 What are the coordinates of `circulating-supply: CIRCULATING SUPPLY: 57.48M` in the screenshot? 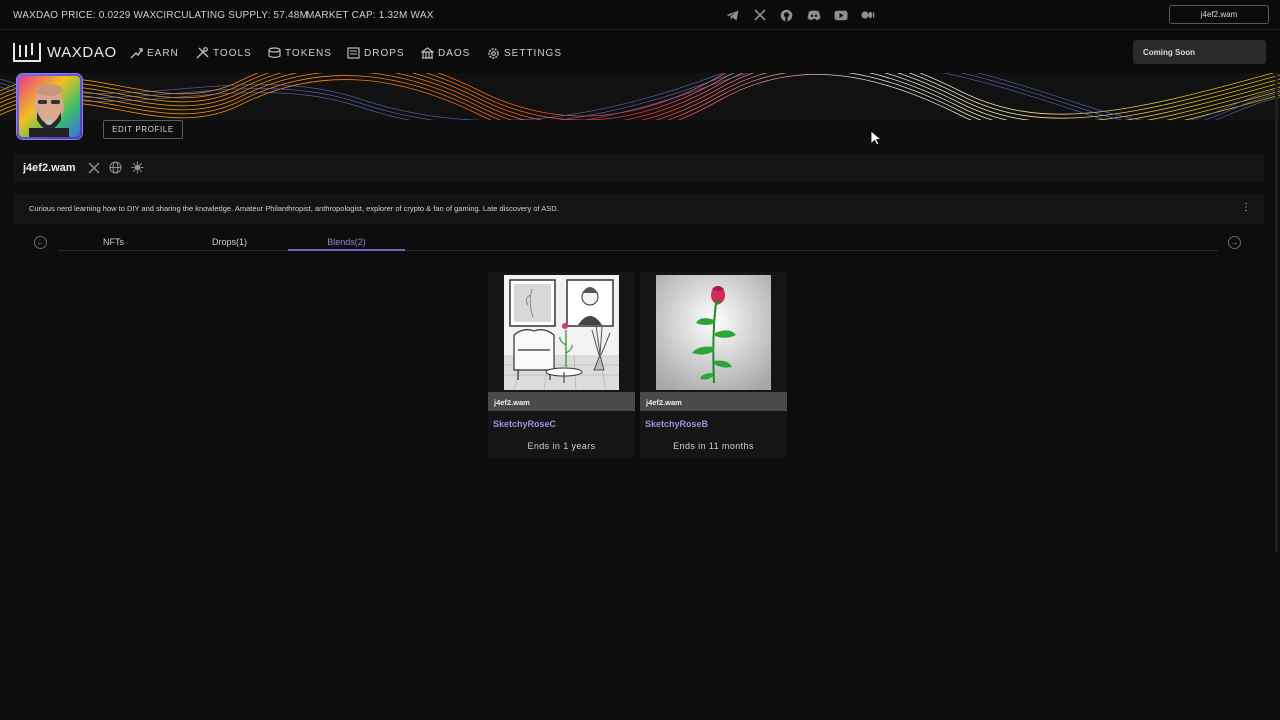 It's located at (232, 15).